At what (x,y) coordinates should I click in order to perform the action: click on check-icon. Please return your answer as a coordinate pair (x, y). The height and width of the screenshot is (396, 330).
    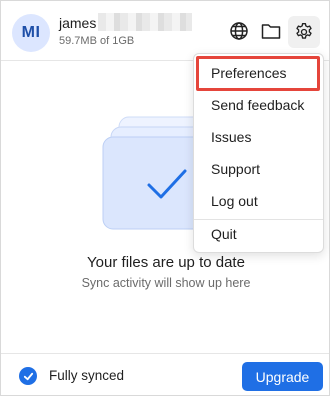
    Looking at the image, I should click on (28, 376).